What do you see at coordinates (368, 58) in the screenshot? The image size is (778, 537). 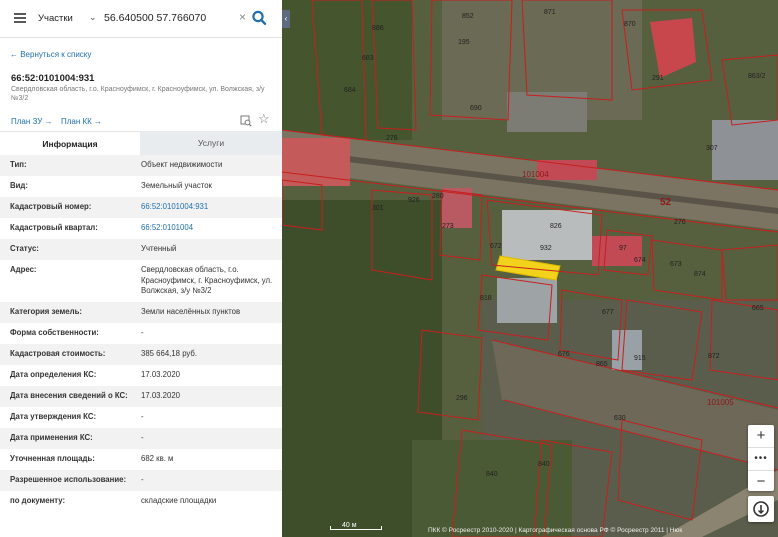 I see `parcel-number: 683` at bounding box center [368, 58].